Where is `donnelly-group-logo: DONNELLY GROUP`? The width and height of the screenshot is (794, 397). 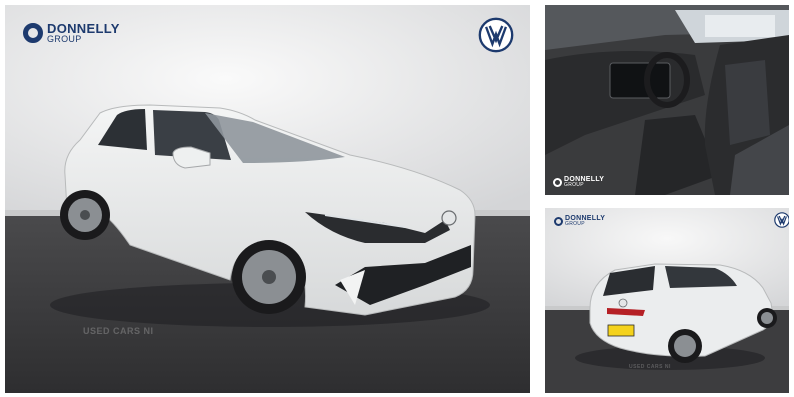 donnelly-group-logo: DONNELLY GROUP is located at coordinates (71, 33).